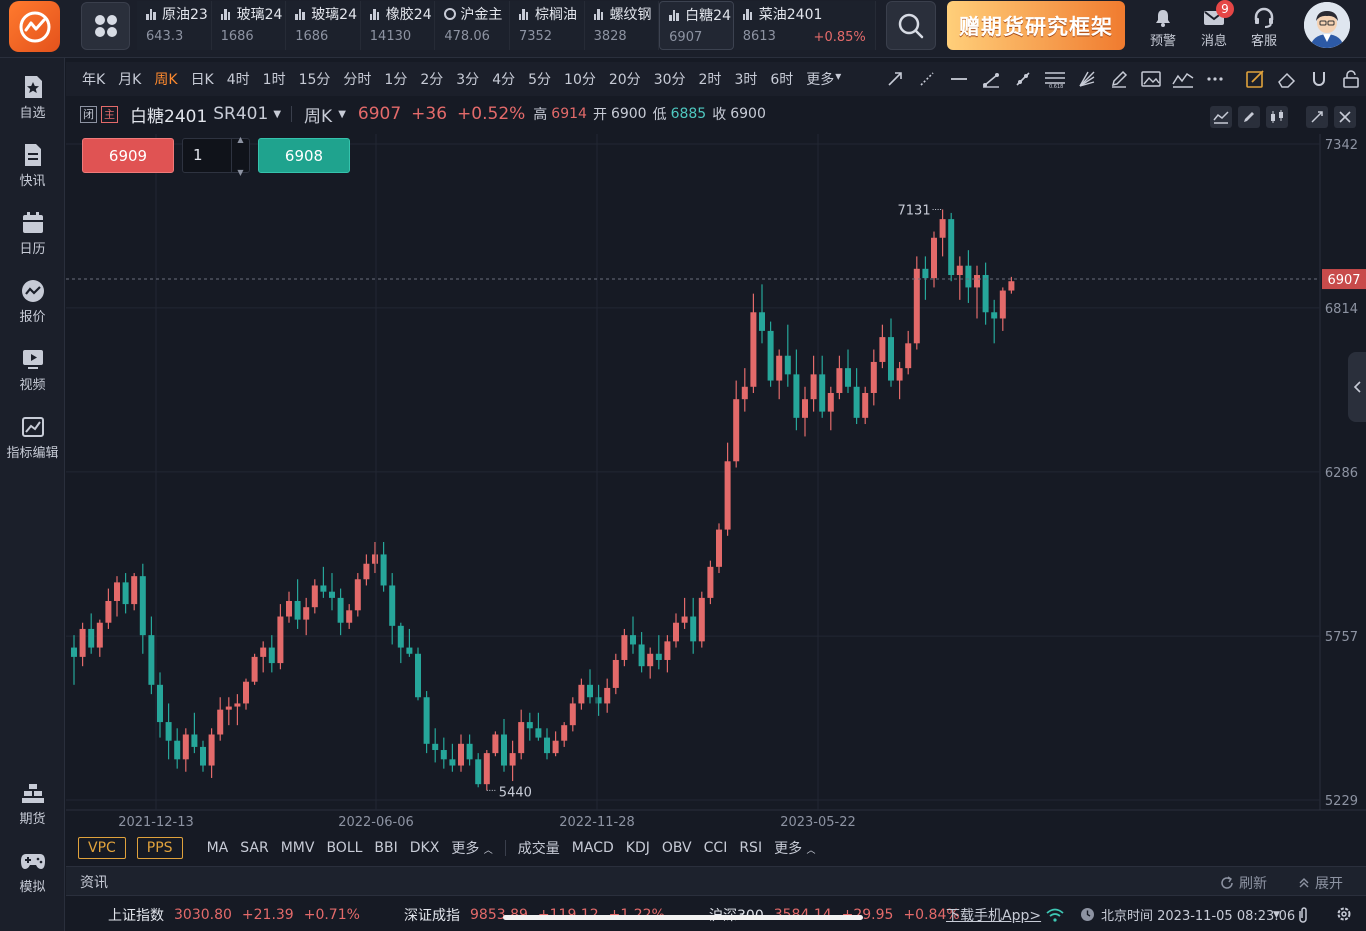  Describe the element at coordinates (1183, 79) in the screenshot. I see `wave-tool-icon` at that location.